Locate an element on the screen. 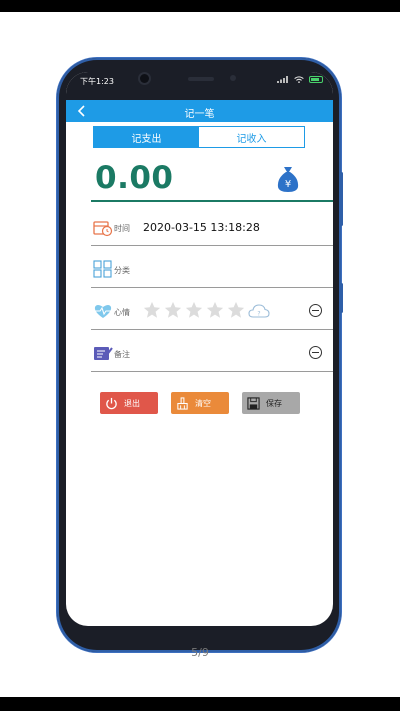 This screenshot has height=711, width=400. save-button-label: 保存 is located at coordinates (274, 403).